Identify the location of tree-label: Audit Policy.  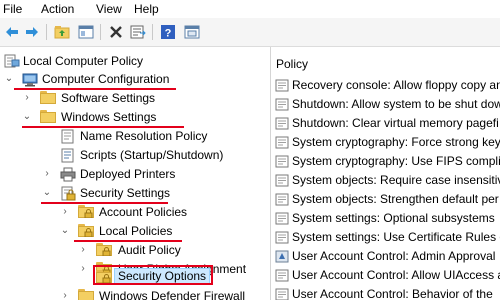
(149, 250).